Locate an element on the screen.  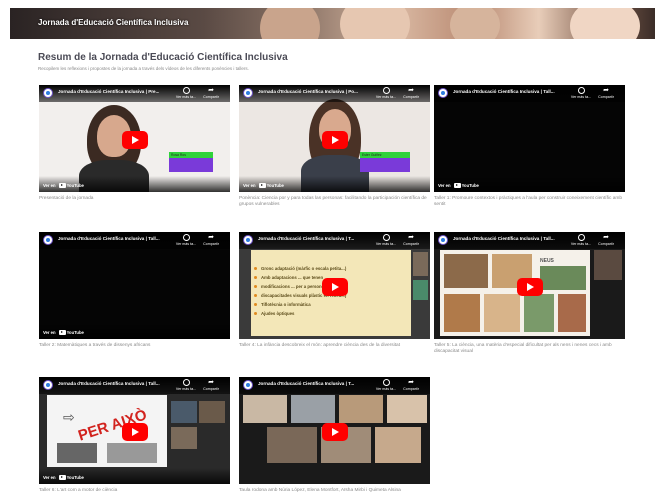
slide-bullet: Ajudes òptiques is located at coordinates (331, 313).